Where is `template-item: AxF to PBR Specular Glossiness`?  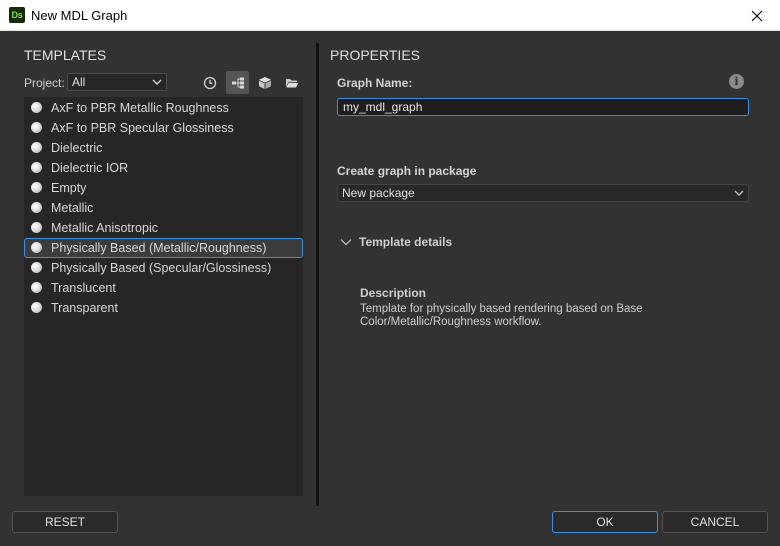 template-item: AxF to PBR Specular Glossiness is located at coordinates (163, 128).